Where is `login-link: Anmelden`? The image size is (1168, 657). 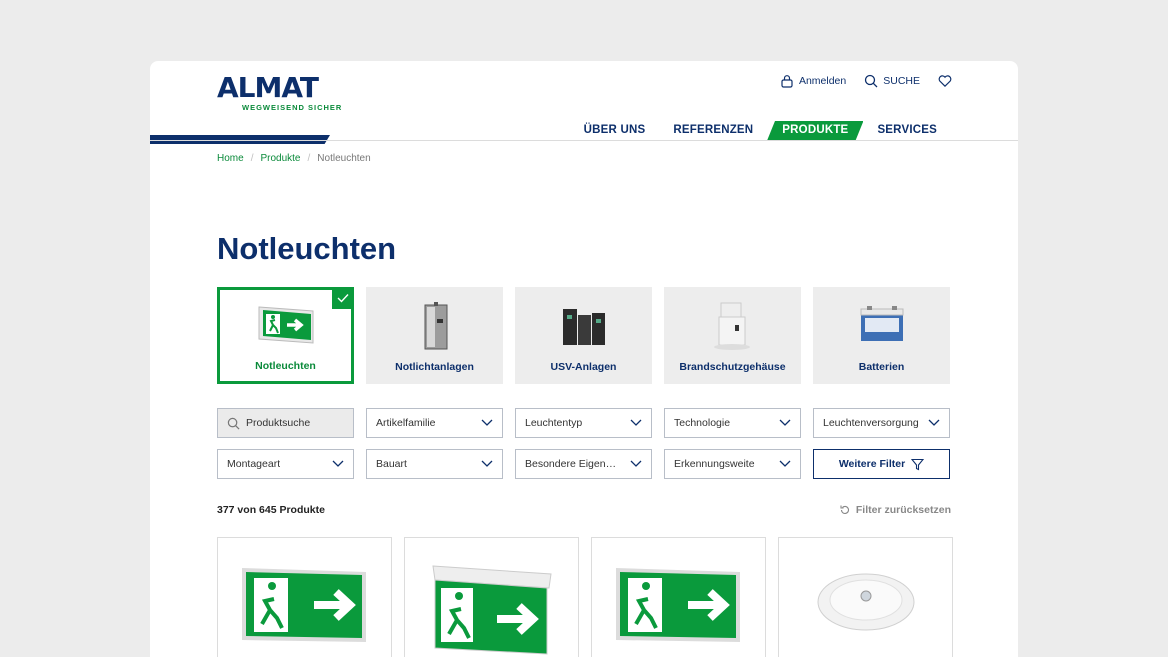
login-link: Anmelden is located at coordinates (813, 81).